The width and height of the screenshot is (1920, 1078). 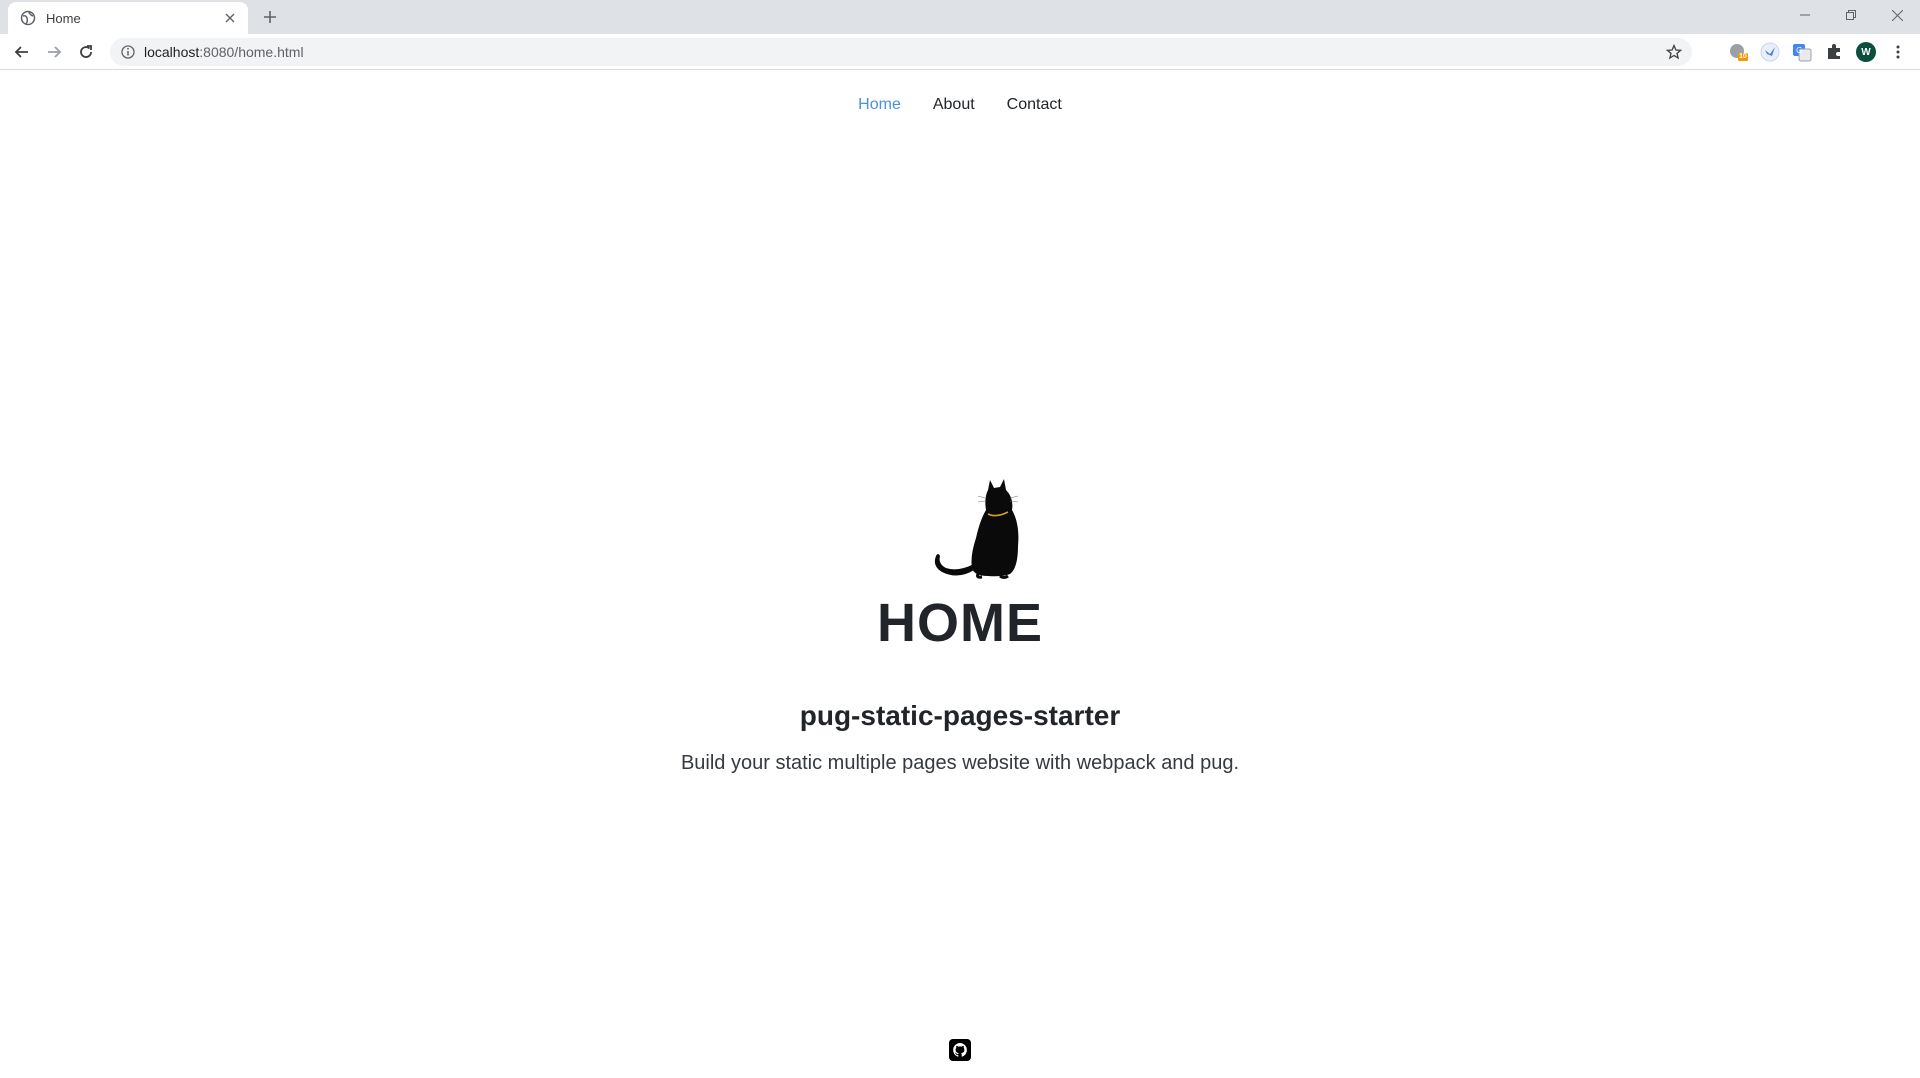 I want to click on cat-illustration, so click(x=976, y=529).